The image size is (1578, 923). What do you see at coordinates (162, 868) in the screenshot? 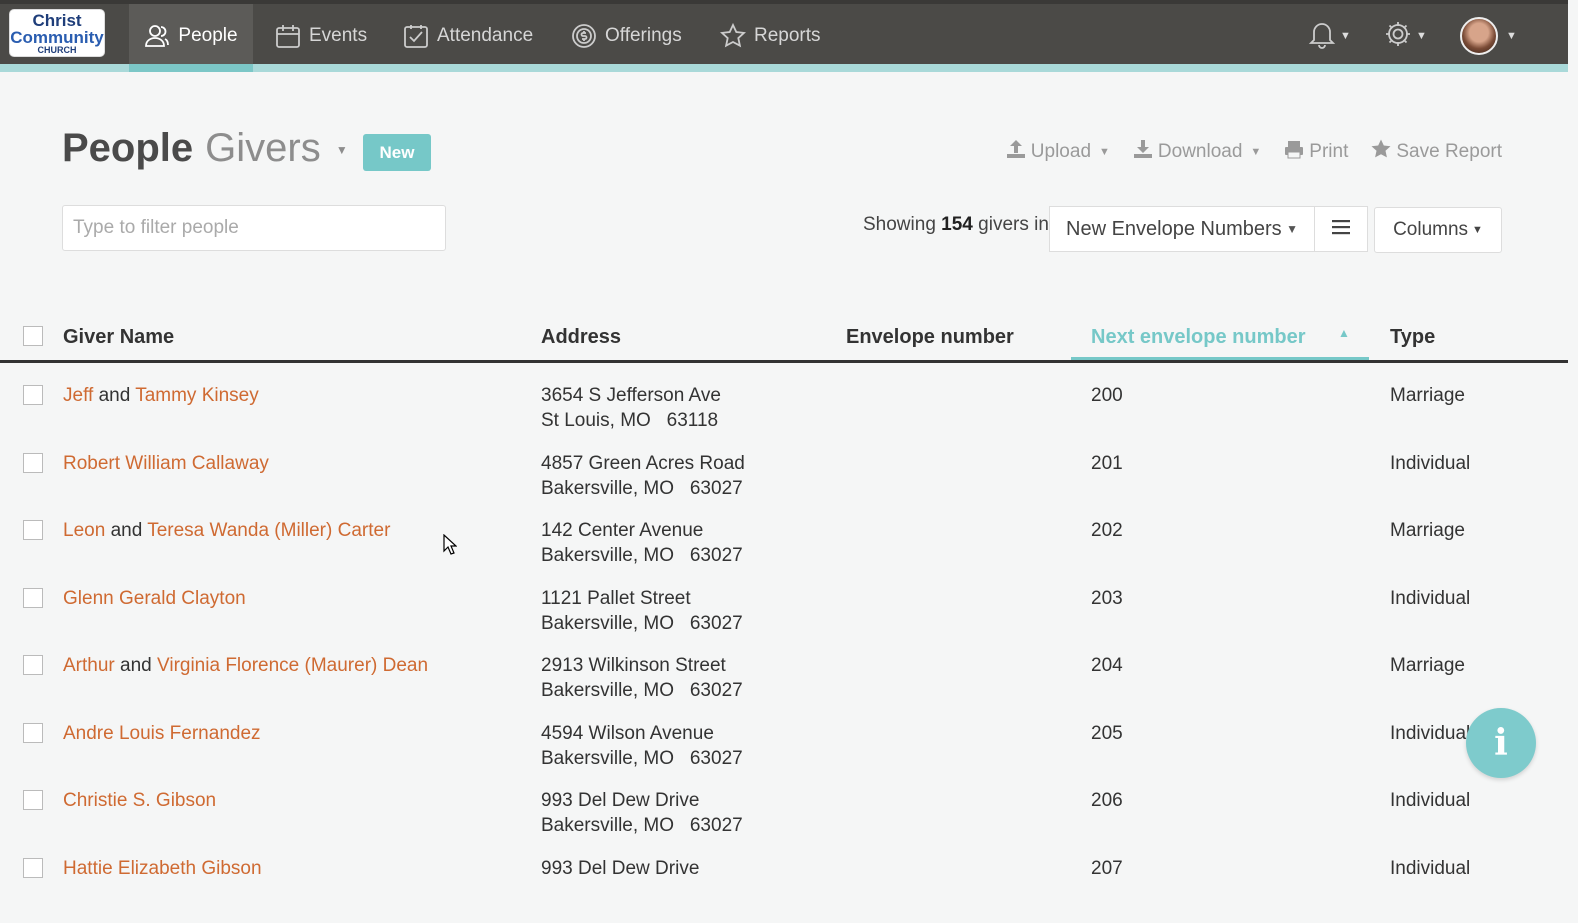
I see `person-link: Hattie Elizabeth Gibson` at bounding box center [162, 868].